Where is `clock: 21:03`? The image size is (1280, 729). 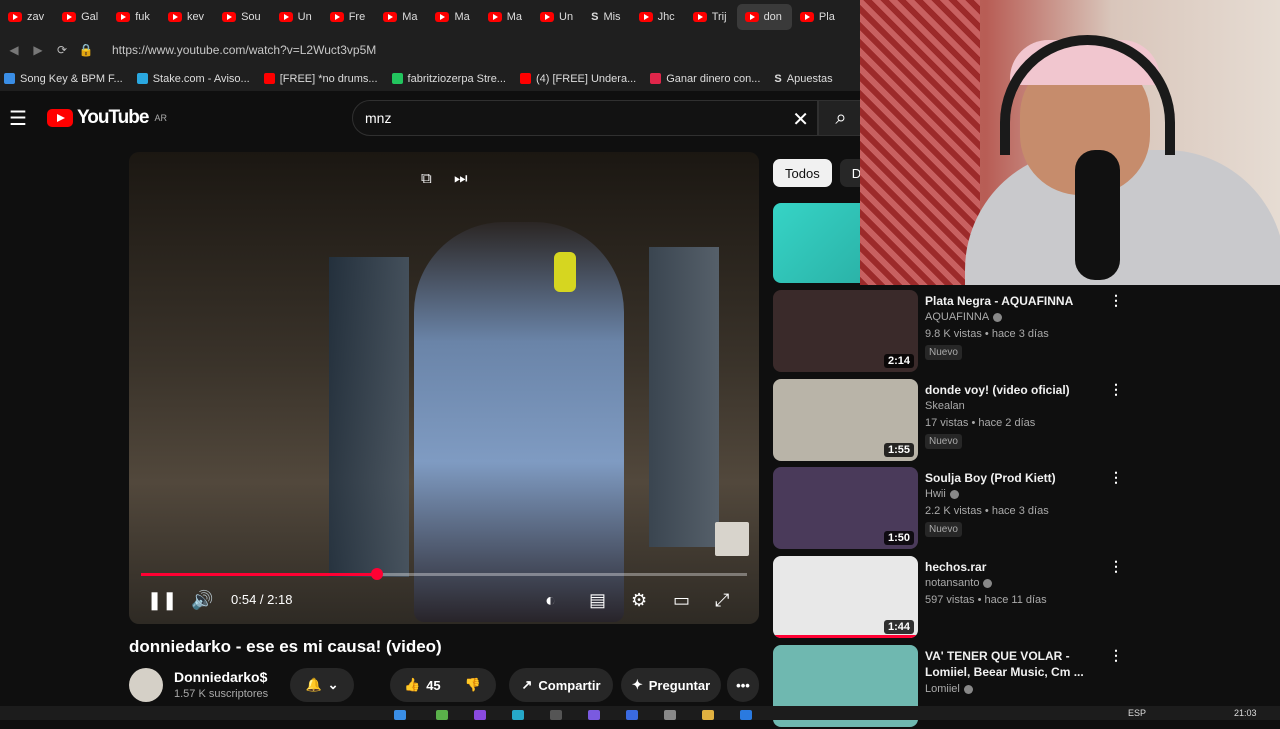 clock: 21:03 is located at coordinates (1245, 713).